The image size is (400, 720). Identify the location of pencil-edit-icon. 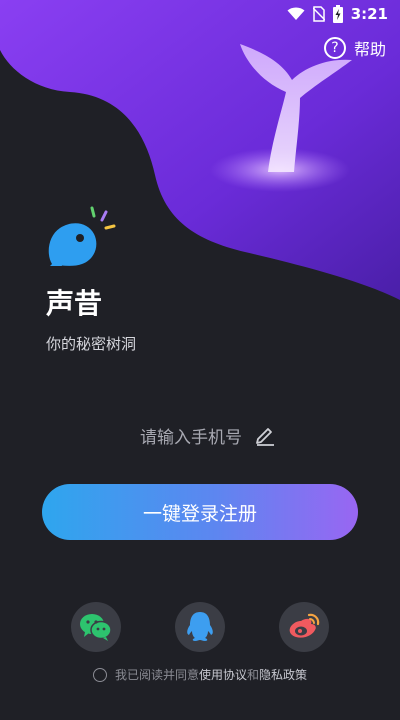
(265, 437).